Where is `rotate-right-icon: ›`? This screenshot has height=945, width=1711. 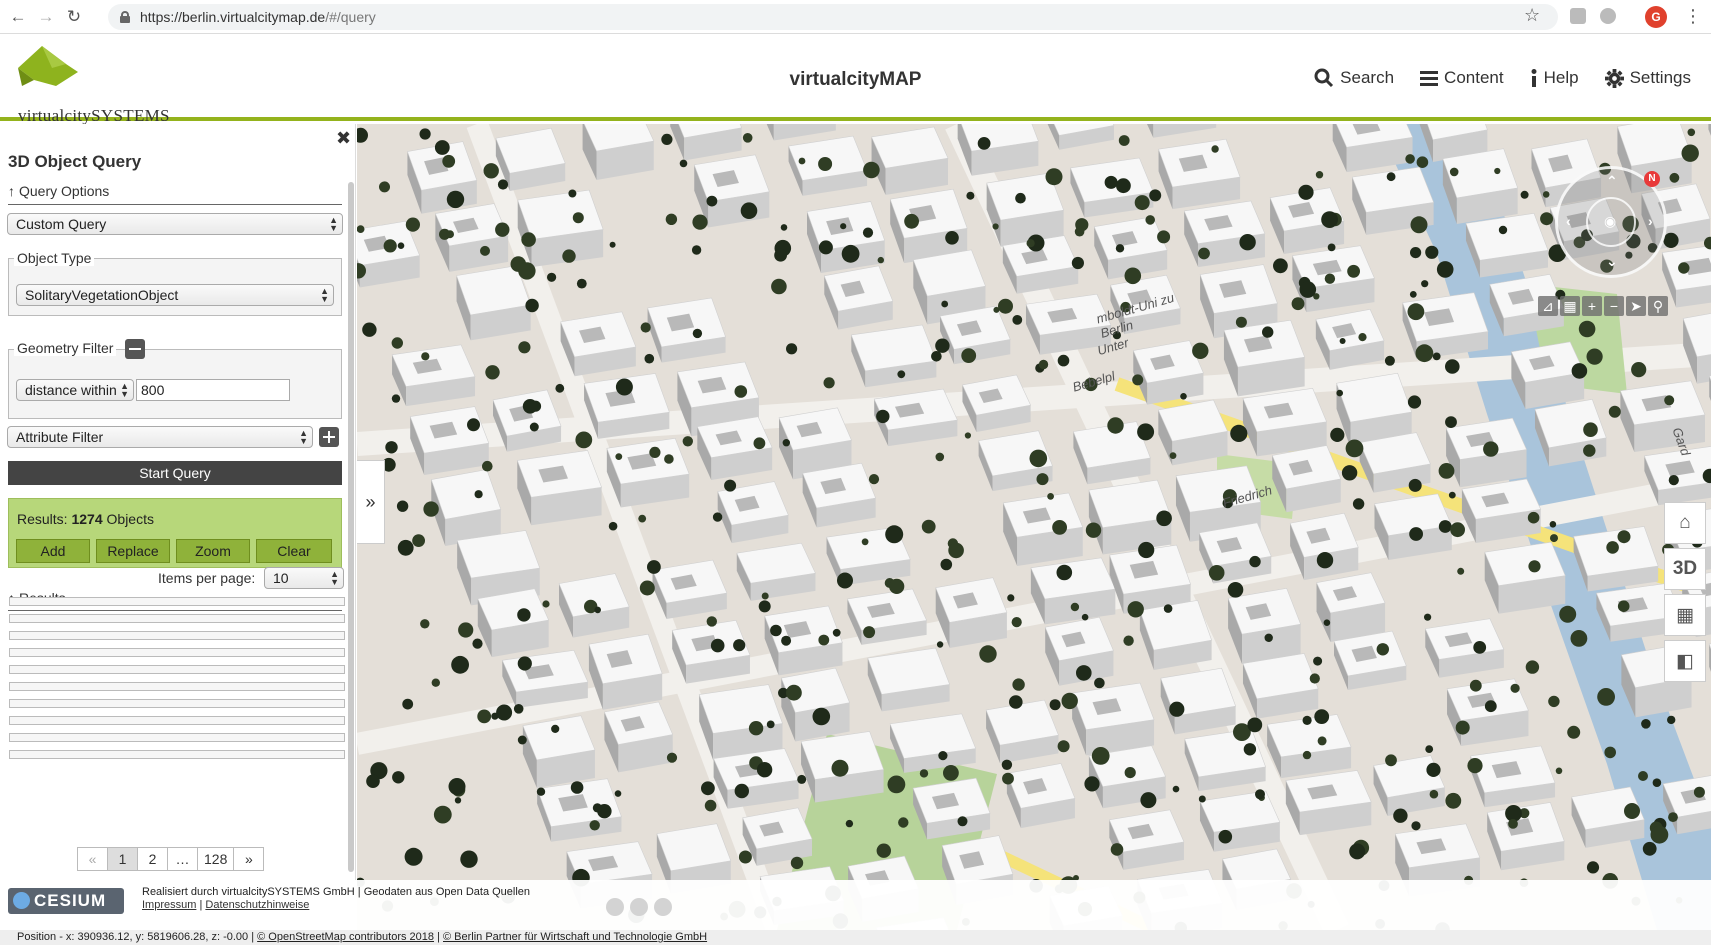 rotate-right-icon: › is located at coordinates (1650, 221).